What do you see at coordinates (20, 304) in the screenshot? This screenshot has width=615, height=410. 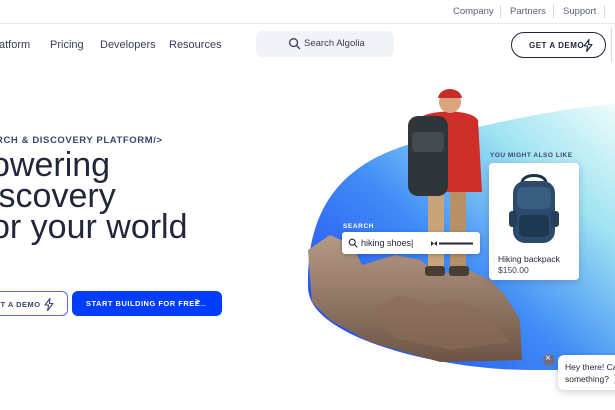 I see `hero-demo-label: ET A DEMO` at bounding box center [20, 304].